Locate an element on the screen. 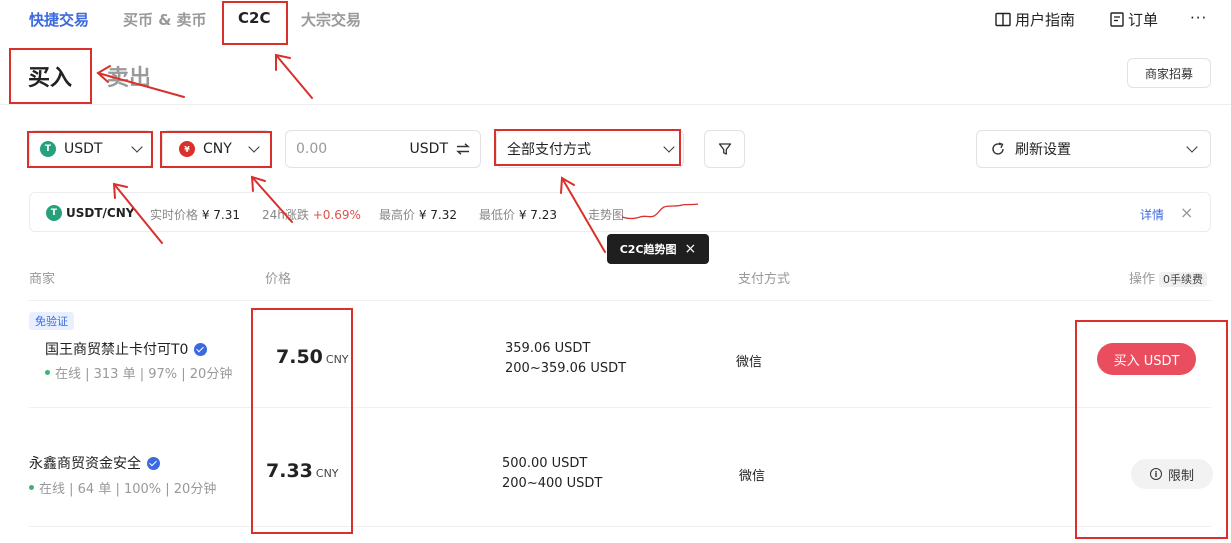  nav-tab-block-trade: 大宗交易 is located at coordinates (331, 19).